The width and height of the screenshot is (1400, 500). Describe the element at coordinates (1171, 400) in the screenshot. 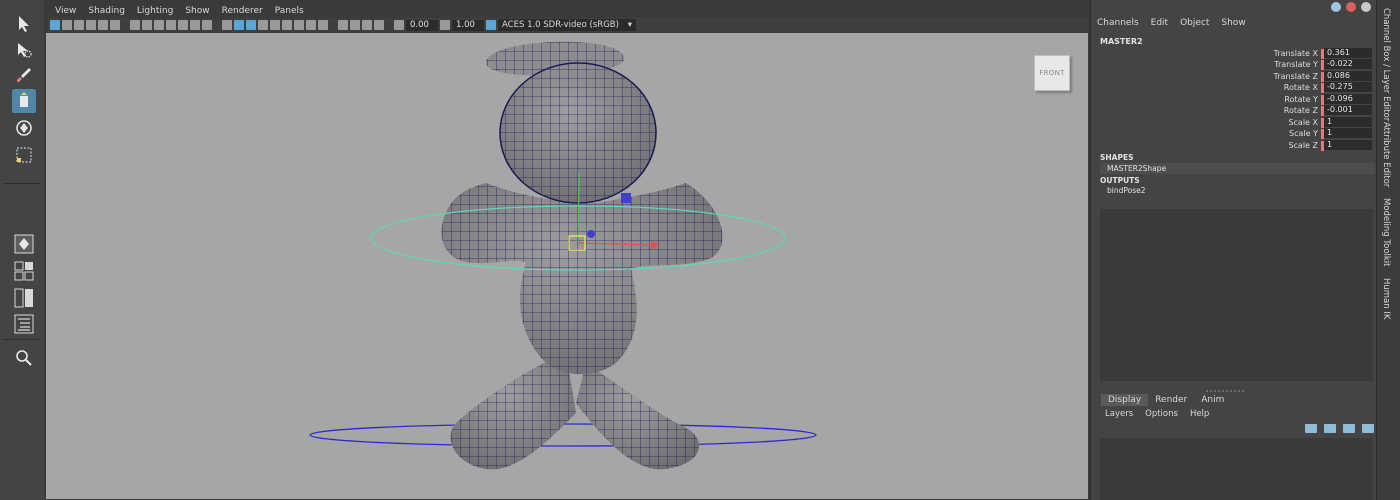

I see `tab-render: Render` at that location.